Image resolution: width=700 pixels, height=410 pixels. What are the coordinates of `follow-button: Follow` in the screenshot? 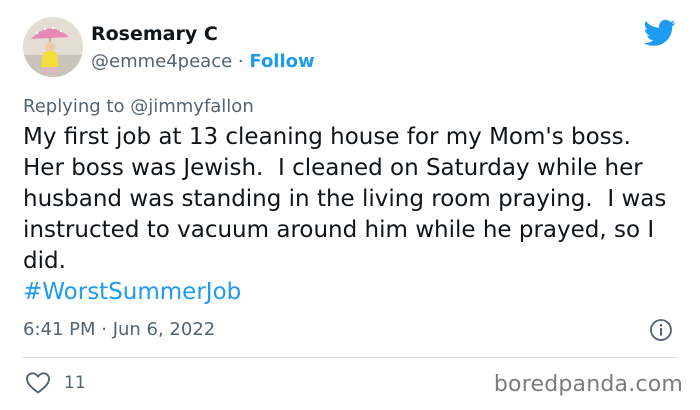 It's located at (281, 61).